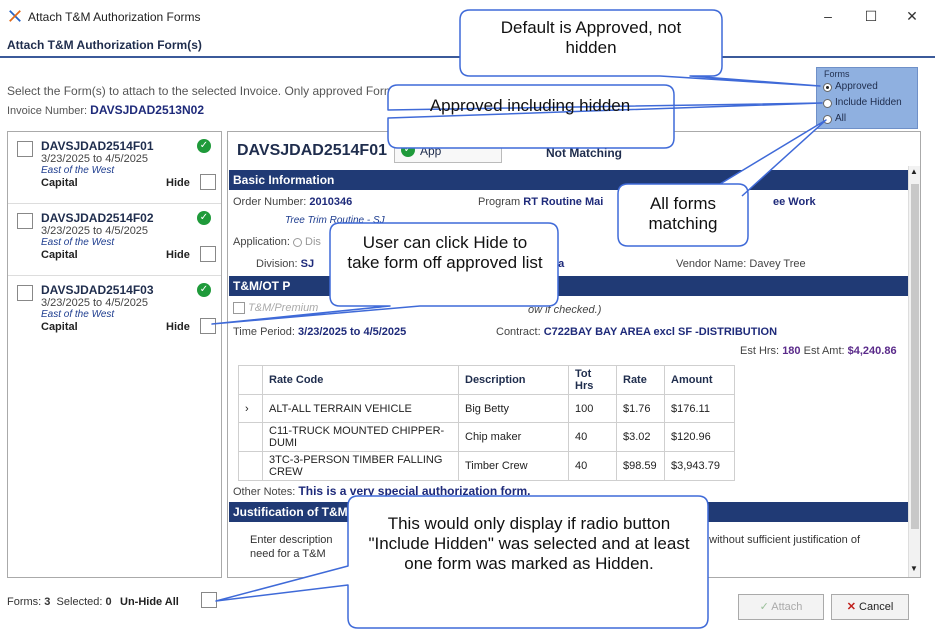 This screenshot has width=935, height=636. I want to click on program-label: Program, so click(499, 202).